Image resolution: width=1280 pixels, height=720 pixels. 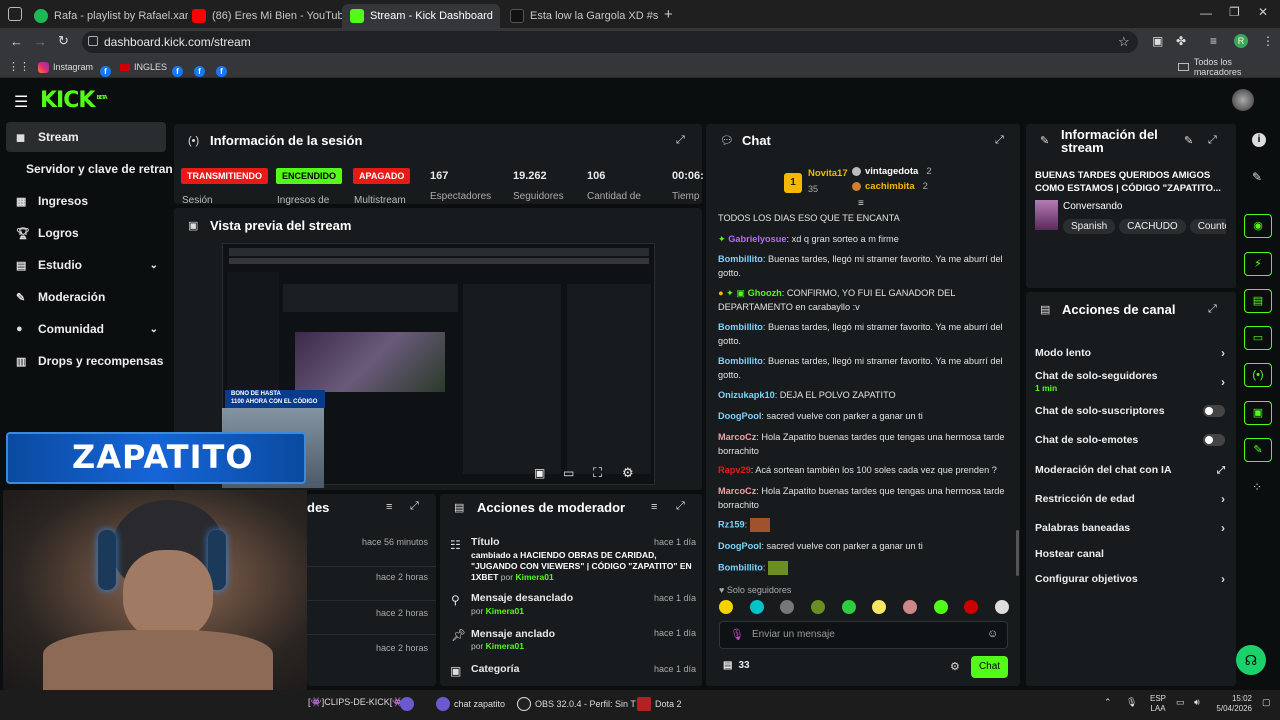 I want to click on tag: Spanish, so click(x=1089, y=226).